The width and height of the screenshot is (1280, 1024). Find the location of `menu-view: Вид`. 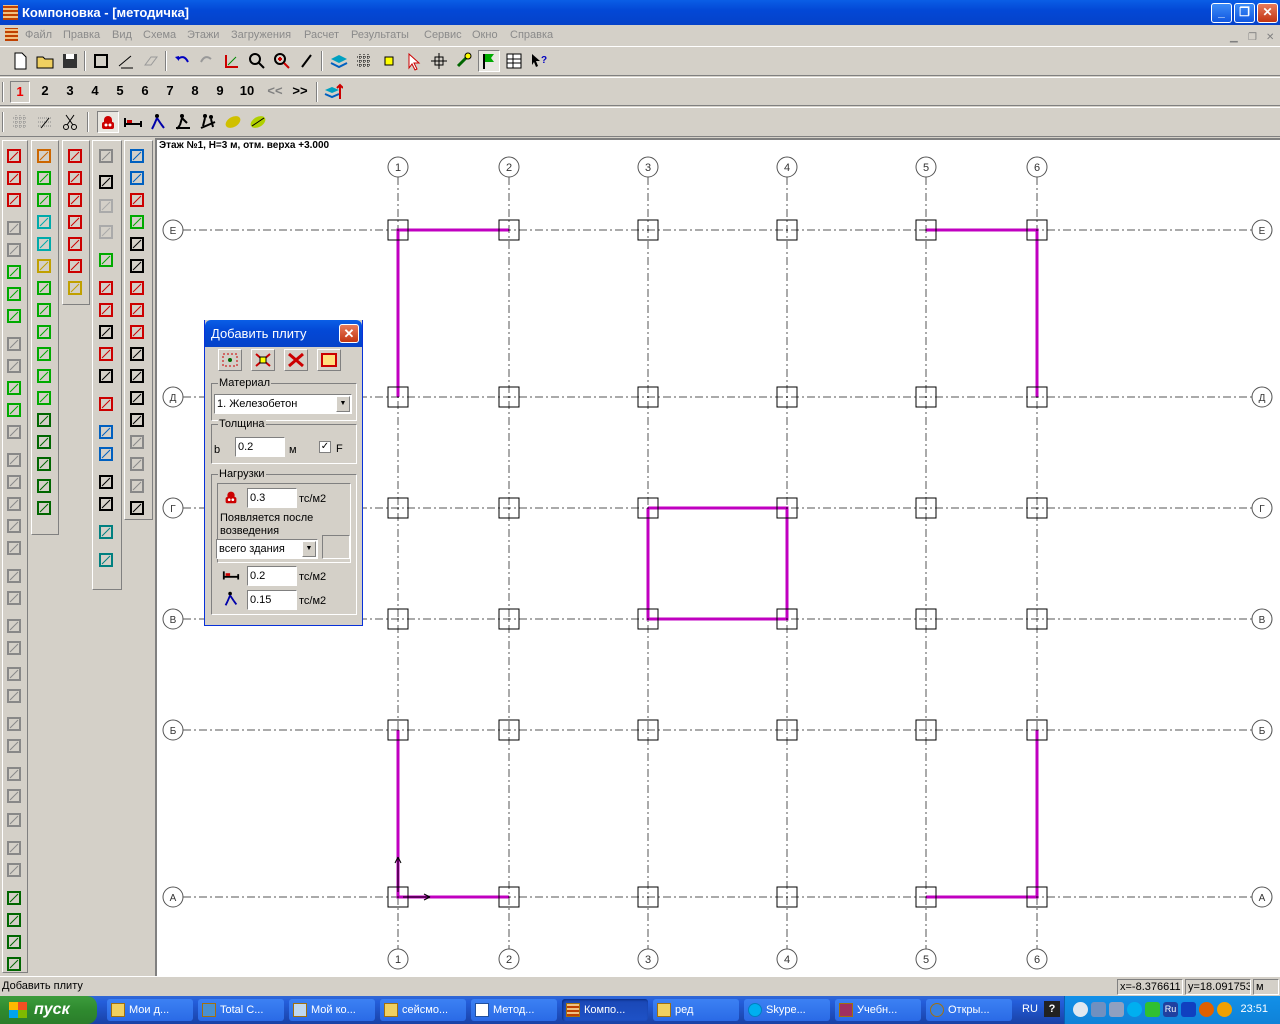

menu-view: Вид is located at coordinates (122, 35).